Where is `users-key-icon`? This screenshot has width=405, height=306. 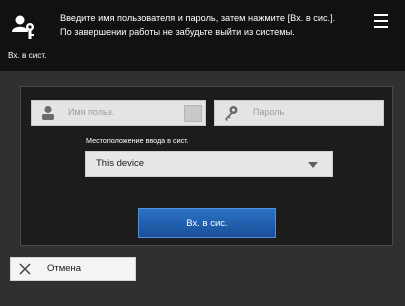 users-key-icon is located at coordinates (23, 27).